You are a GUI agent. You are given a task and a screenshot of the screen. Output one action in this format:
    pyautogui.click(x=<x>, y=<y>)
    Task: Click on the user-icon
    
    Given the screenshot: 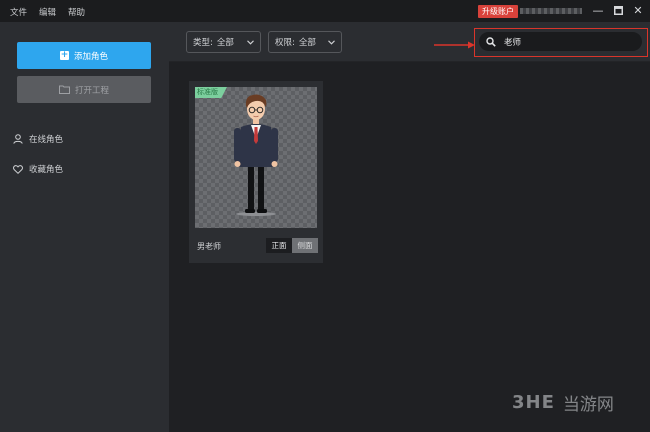 What is the action you would take?
    pyautogui.click(x=18, y=139)
    